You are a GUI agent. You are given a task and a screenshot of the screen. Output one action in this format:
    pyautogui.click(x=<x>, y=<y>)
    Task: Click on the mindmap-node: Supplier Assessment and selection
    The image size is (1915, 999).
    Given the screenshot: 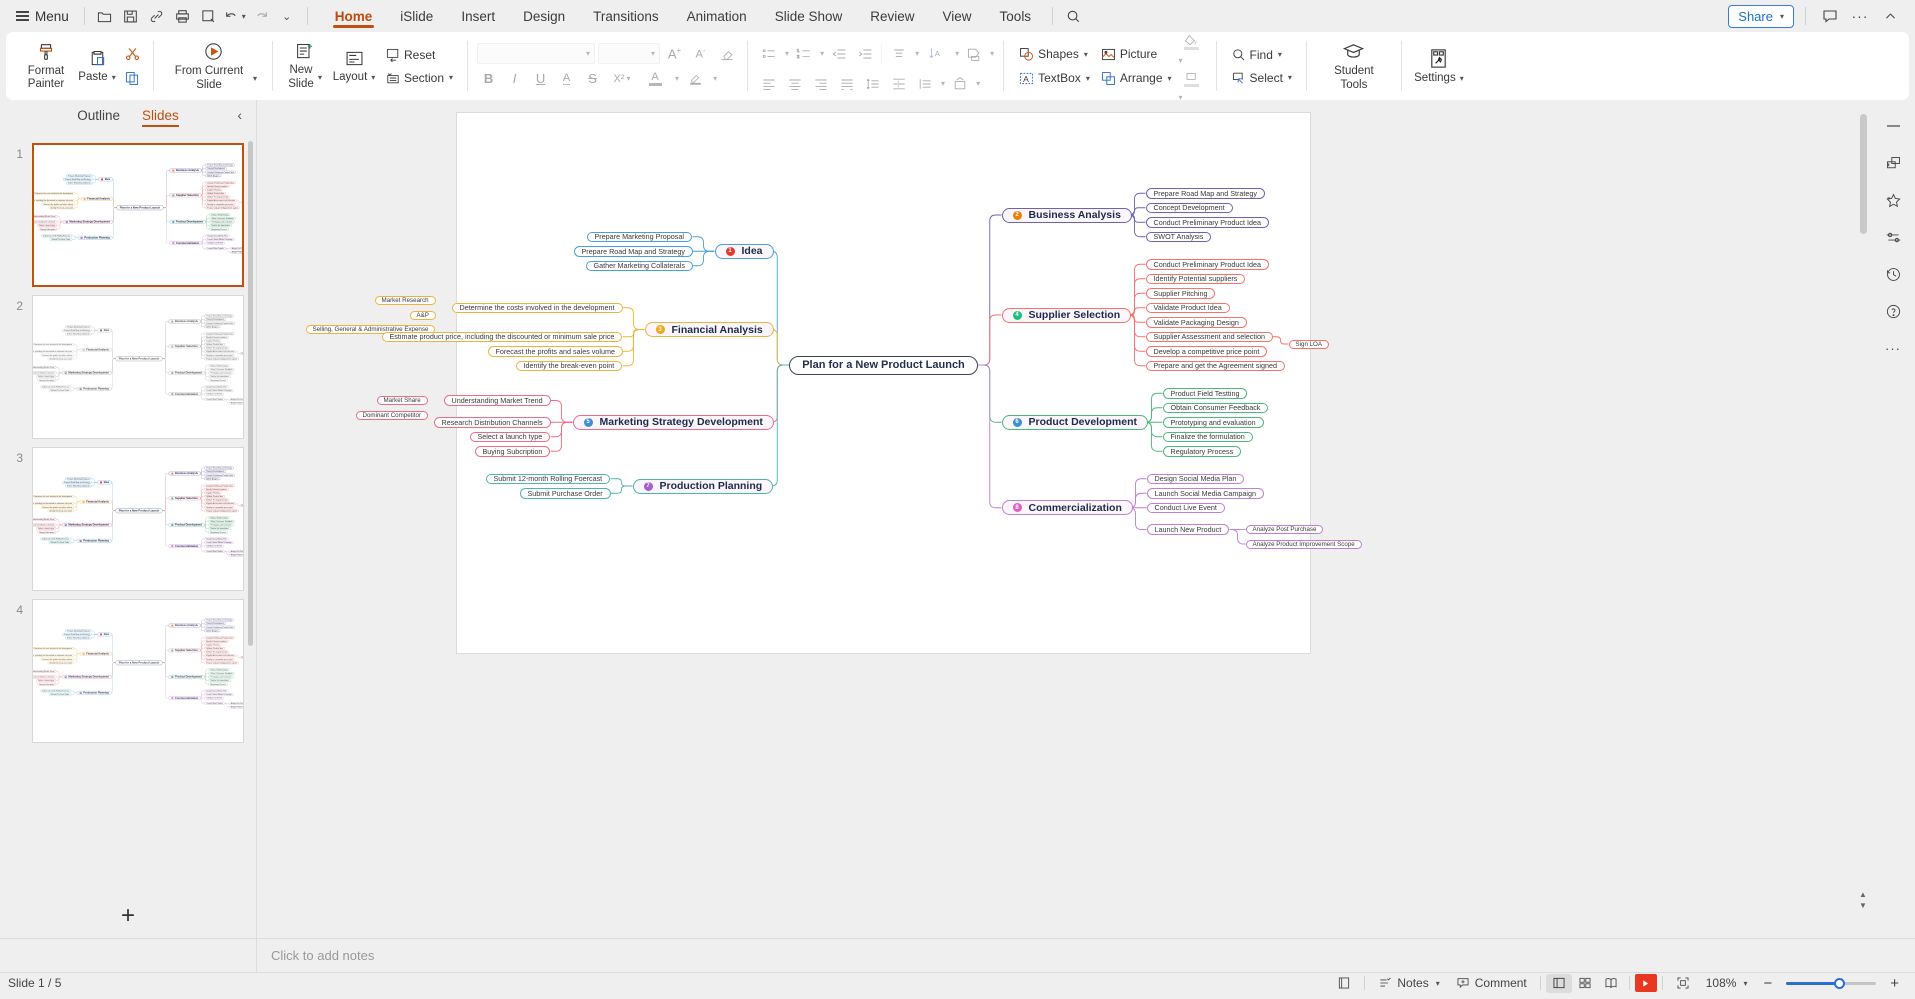 What is the action you would take?
    pyautogui.click(x=220, y=351)
    